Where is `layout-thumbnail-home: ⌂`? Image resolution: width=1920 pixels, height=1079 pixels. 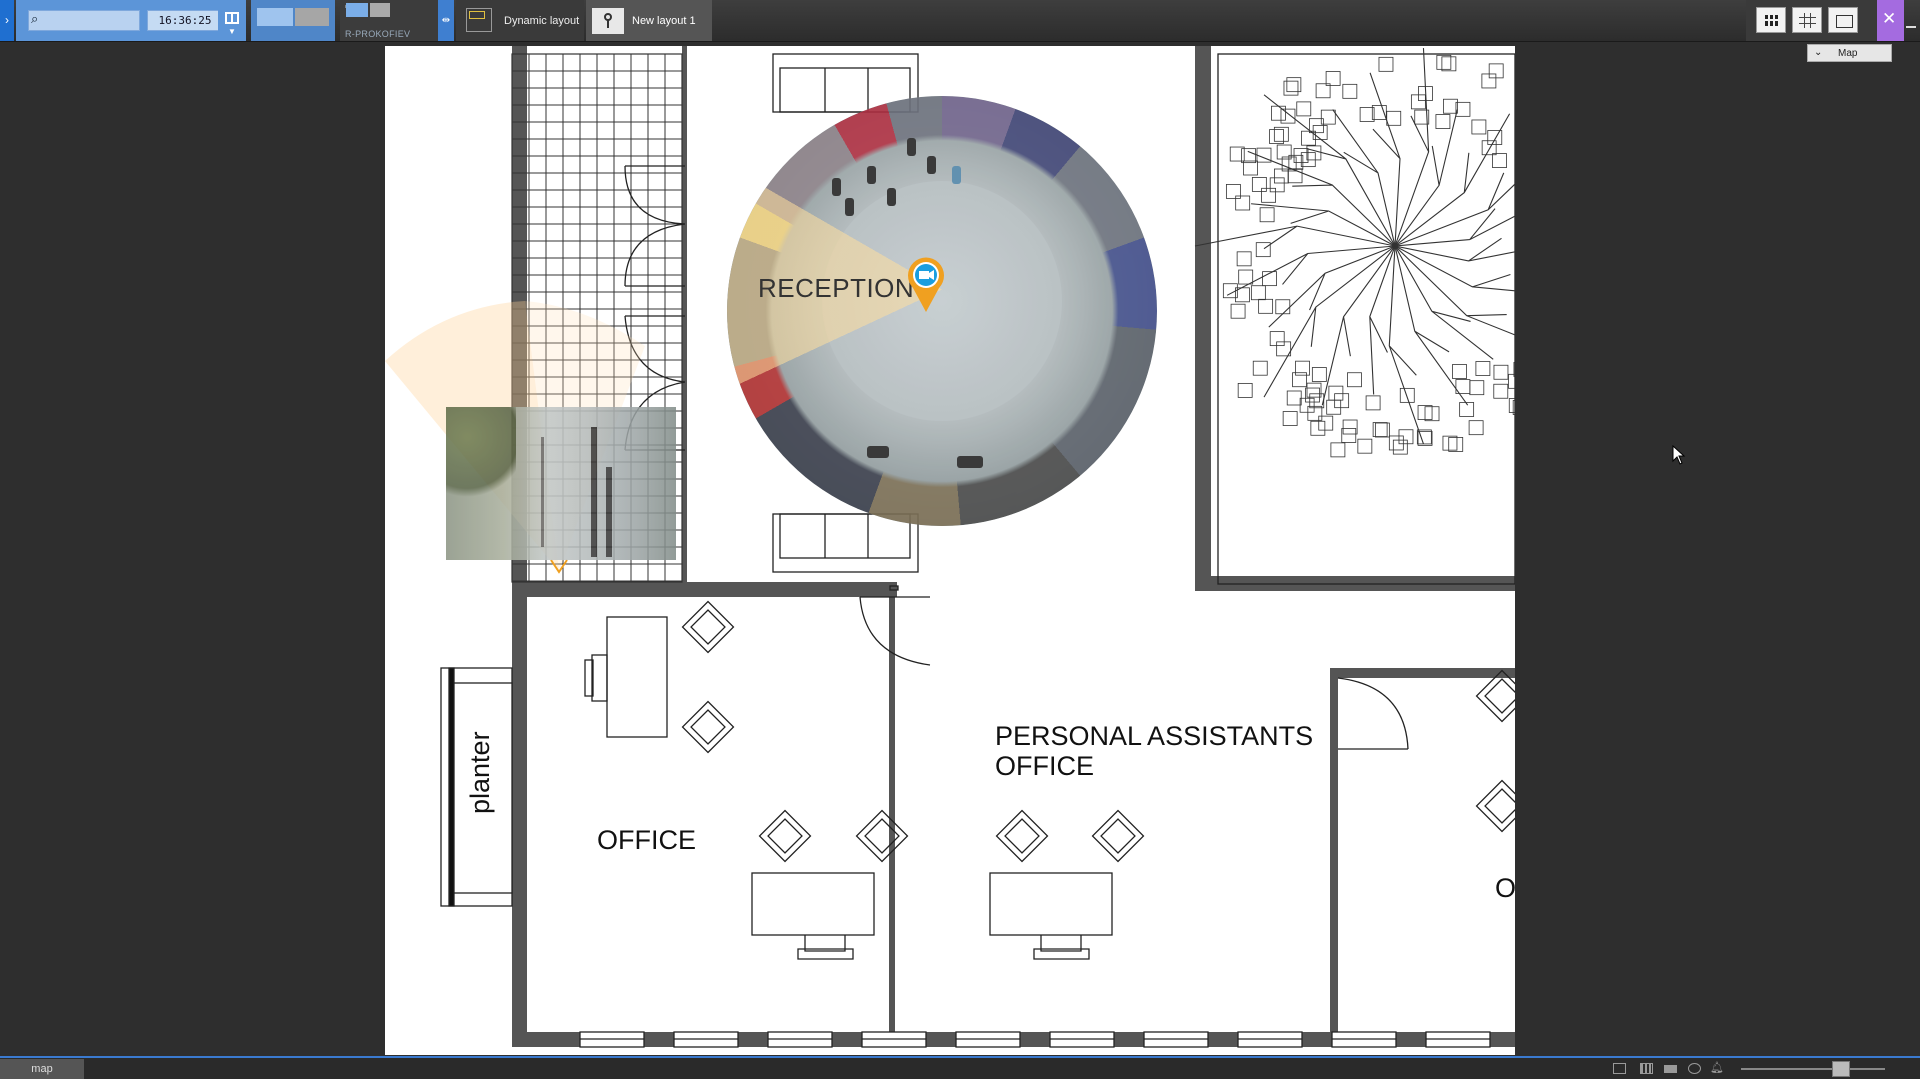 layout-thumbnail-home: ⌂ is located at coordinates (293, 20).